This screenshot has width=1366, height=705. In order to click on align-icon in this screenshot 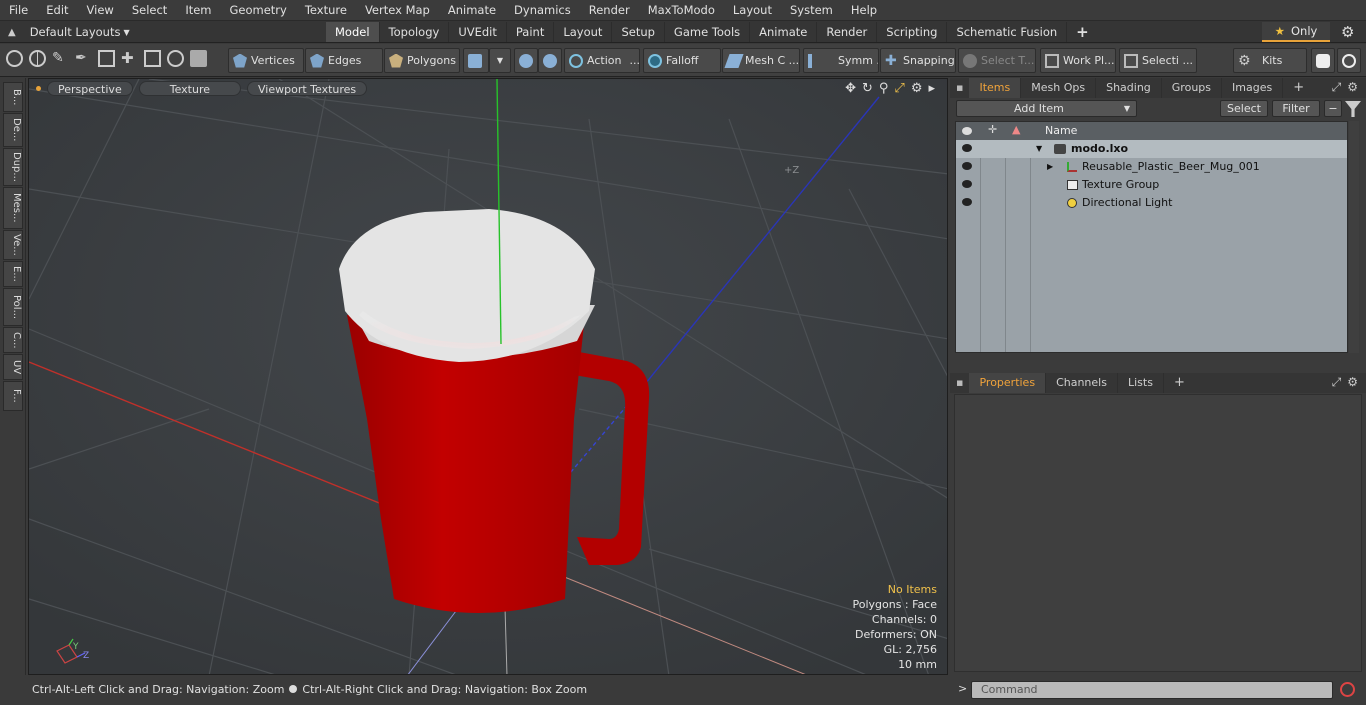, I will do `click(106, 58)`.